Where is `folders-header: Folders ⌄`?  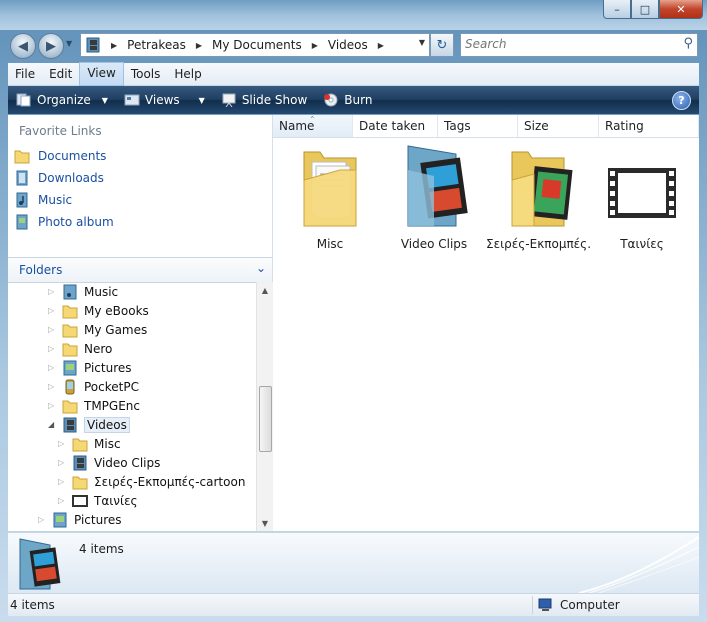
folders-header: Folders ⌄ is located at coordinates (140, 270).